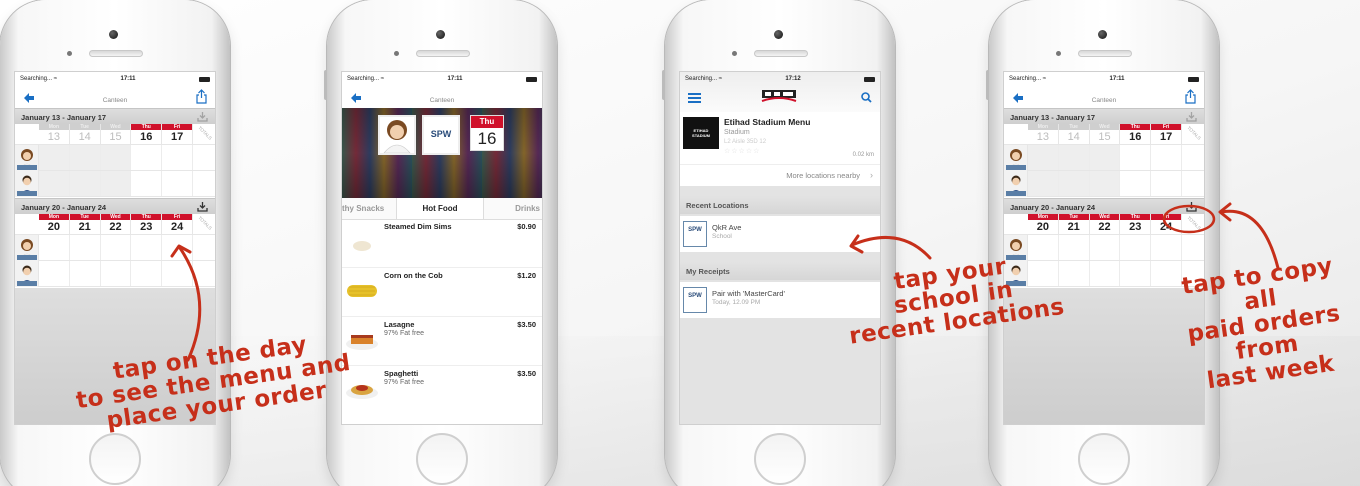 This screenshot has width=1360, height=486. I want to click on girl-avatar-icon, so click(397, 137).